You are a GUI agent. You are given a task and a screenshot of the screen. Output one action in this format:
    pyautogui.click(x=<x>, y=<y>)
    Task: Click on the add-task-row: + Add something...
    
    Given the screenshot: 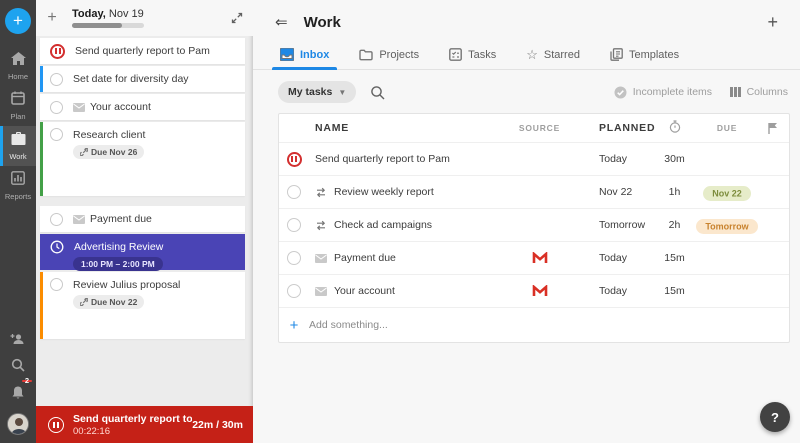 What is the action you would take?
    pyautogui.click(x=534, y=324)
    